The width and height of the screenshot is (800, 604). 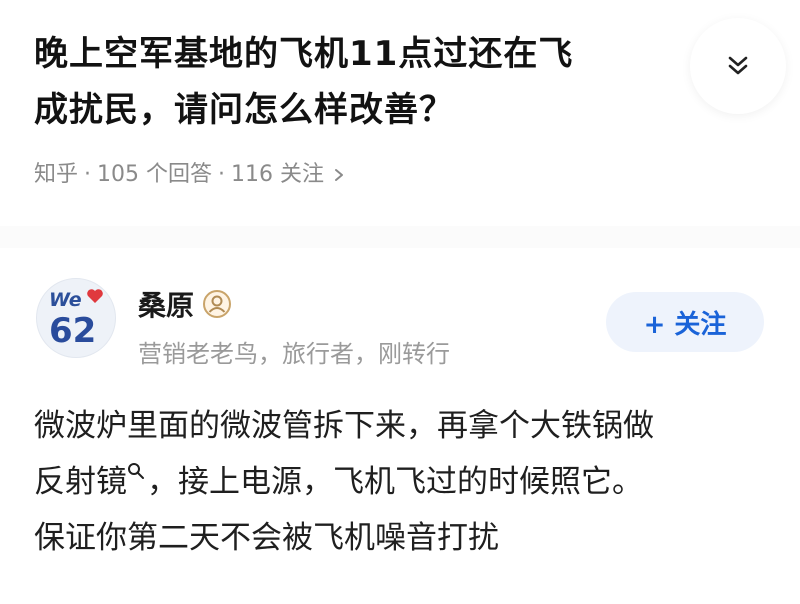 I want to click on avatar-text: We, so click(x=65, y=300).